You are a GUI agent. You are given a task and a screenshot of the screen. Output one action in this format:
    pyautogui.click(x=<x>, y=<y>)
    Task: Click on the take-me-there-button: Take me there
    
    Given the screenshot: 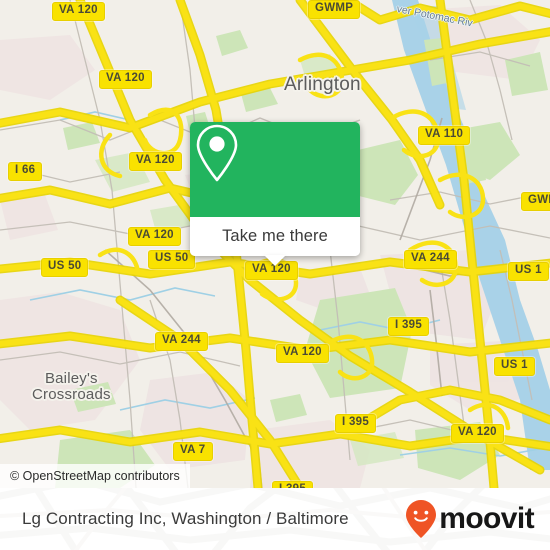 What is the action you would take?
    pyautogui.click(x=275, y=236)
    